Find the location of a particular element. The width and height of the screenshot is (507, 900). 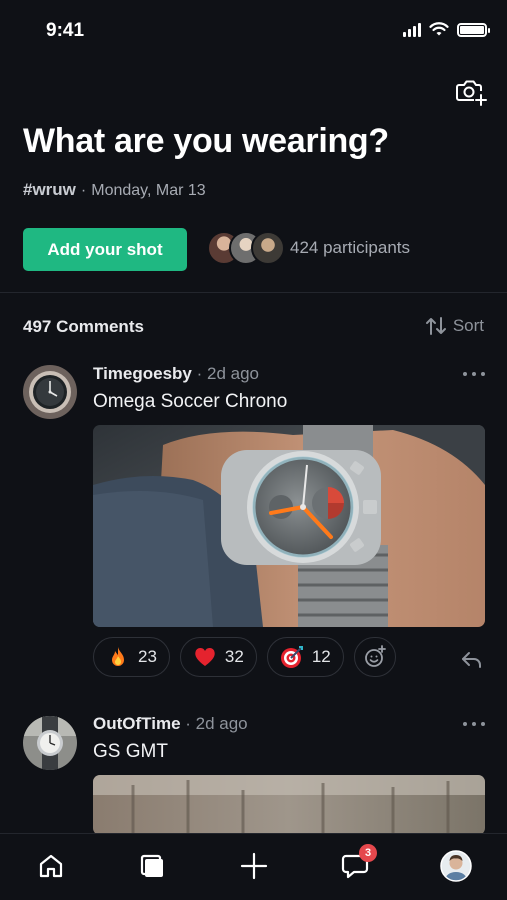

home-icon is located at coordinates (51, 866).